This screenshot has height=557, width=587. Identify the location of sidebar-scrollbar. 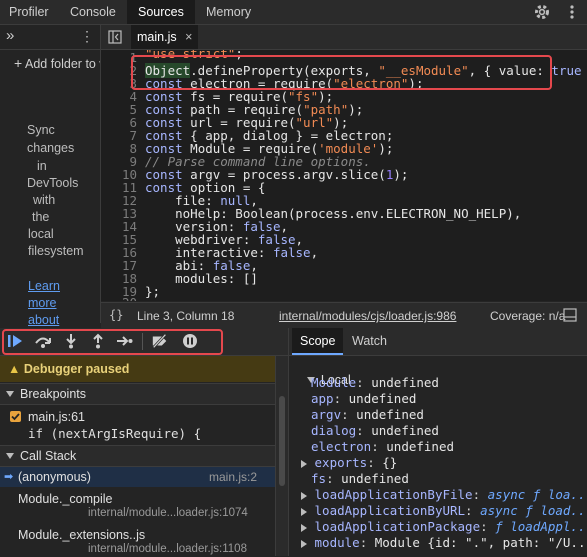
(281, 456).